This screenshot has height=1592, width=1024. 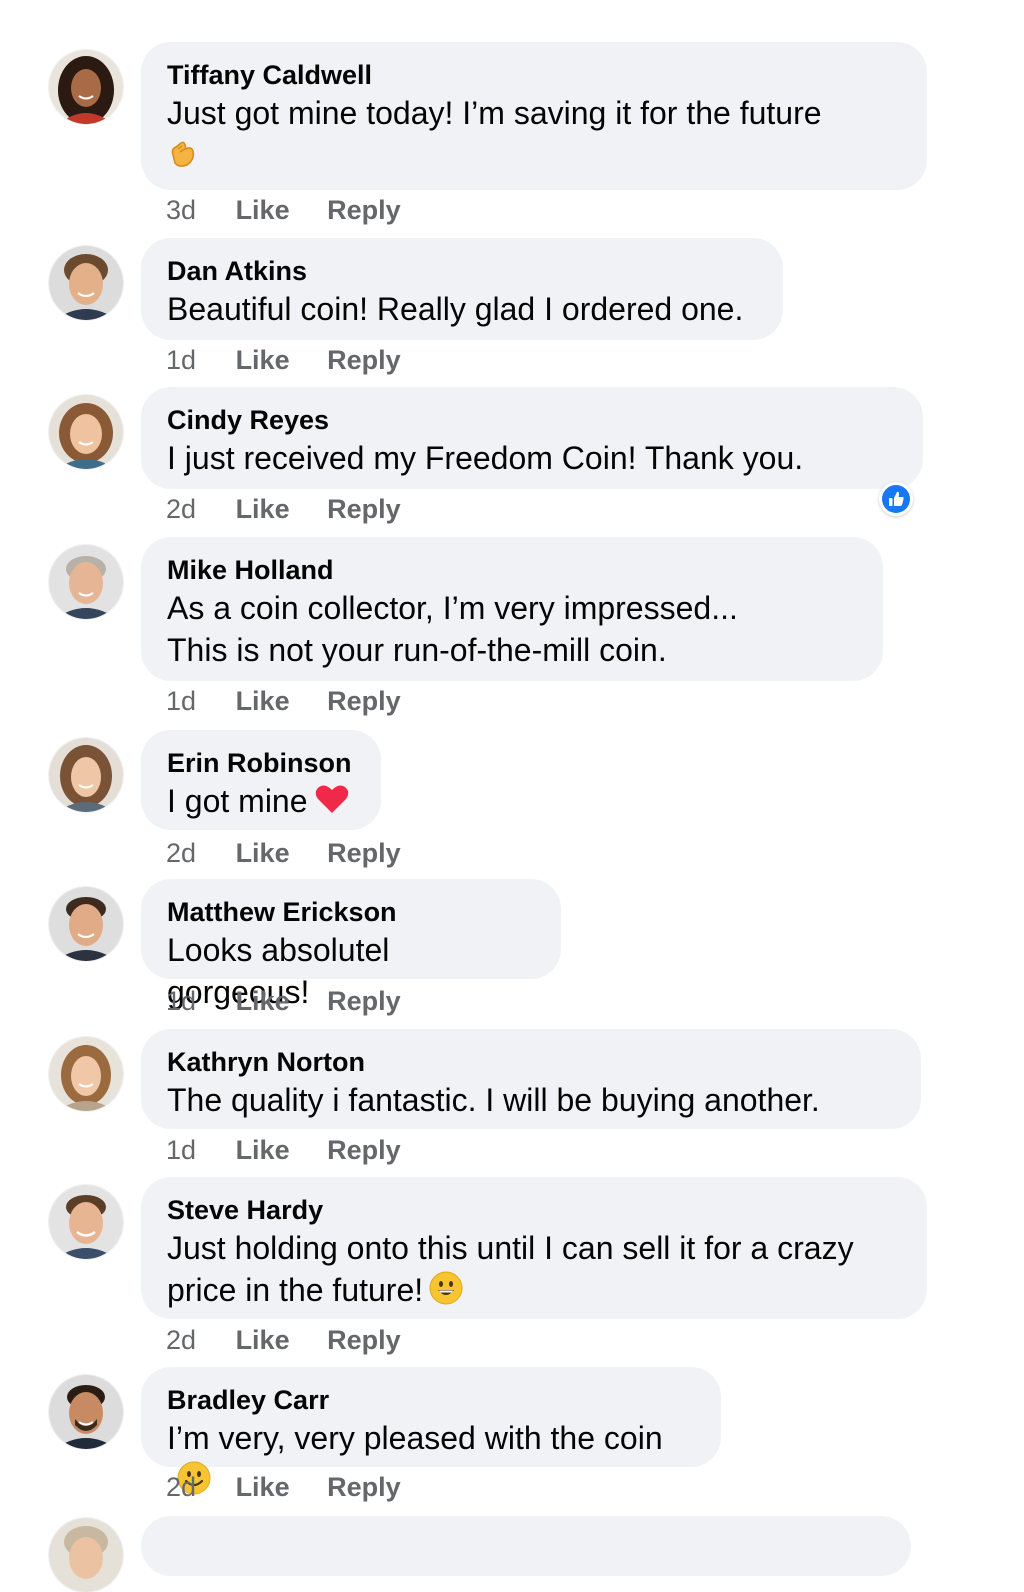 What do you see at coordinates (351, 912) in the screenshot?
I see `commenter-name: Matthew Erickson` at bounding box center [351, 912].